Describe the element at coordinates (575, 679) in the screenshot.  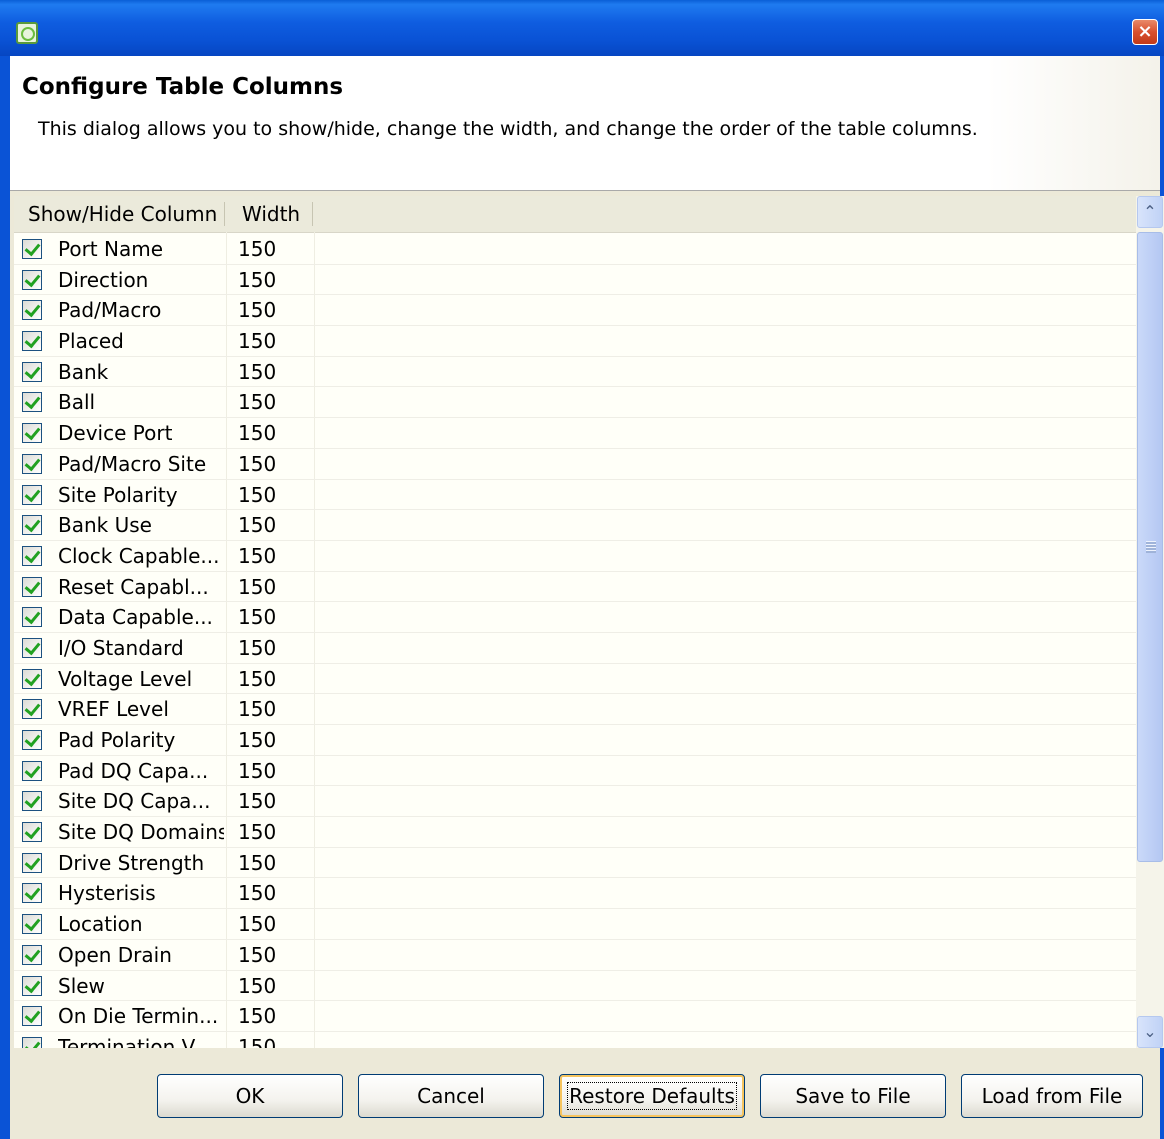
I see `table-row: Voltage Level 150` at that location.